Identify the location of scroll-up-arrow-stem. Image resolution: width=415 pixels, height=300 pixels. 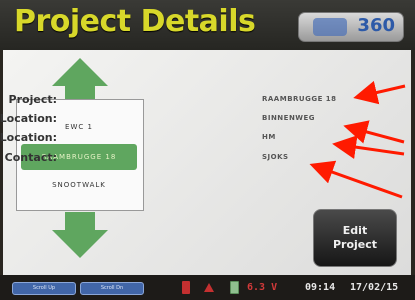
(80, 92).